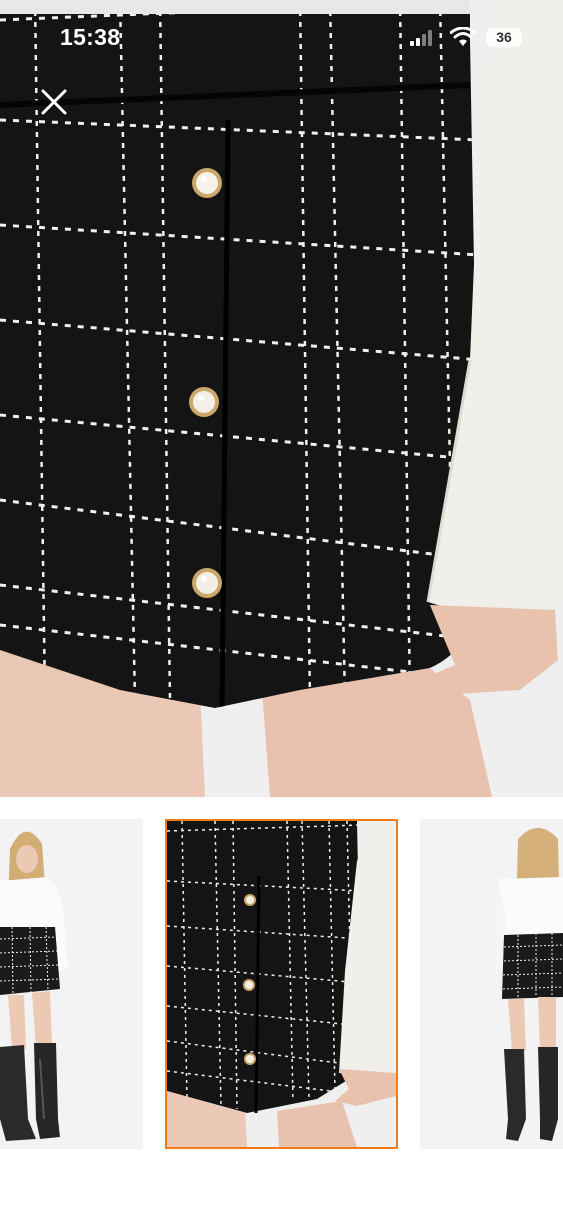 This screenshot has height=1219, width=563. I want to click on wifi-icon, so click(463, 39).